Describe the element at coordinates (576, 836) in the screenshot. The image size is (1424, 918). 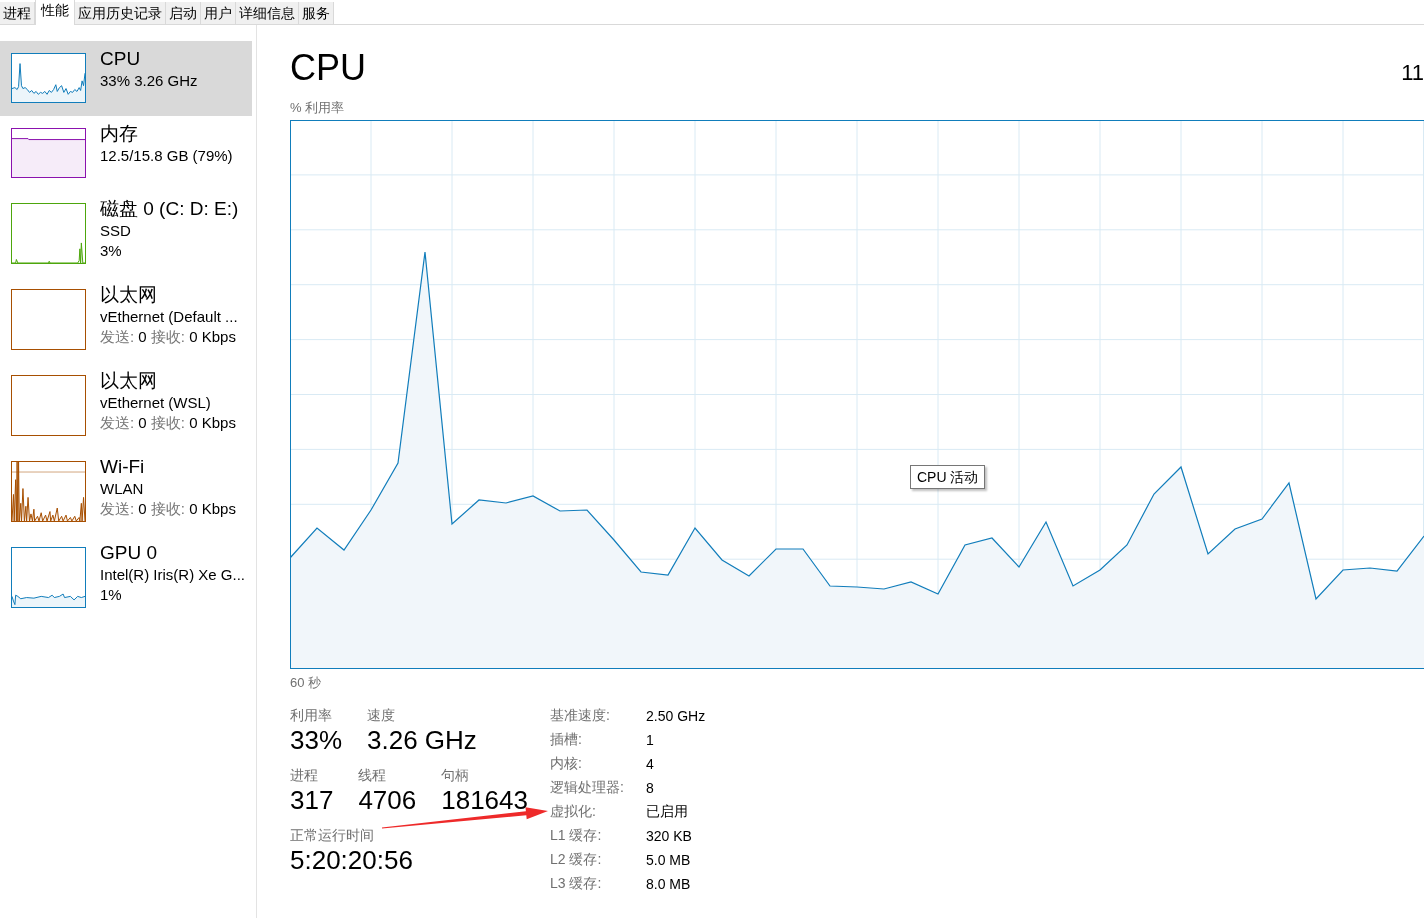
I see `property-label: L1 缓存:` at that location.